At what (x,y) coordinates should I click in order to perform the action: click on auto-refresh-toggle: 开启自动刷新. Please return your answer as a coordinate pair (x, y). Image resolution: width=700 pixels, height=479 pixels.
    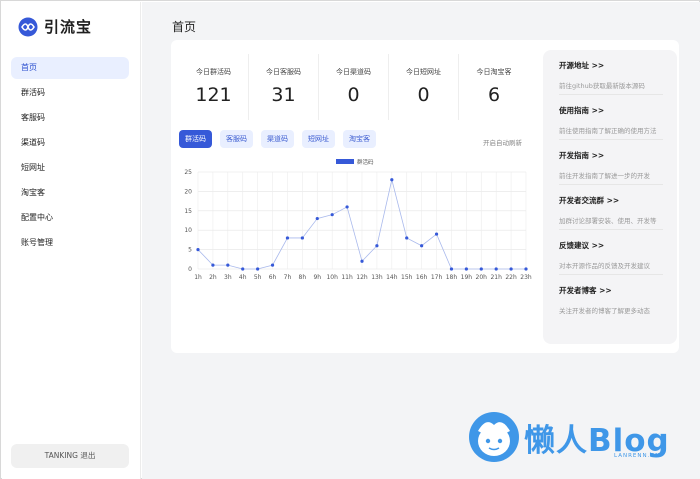
    Looking at the image, I should click on (502, 142).